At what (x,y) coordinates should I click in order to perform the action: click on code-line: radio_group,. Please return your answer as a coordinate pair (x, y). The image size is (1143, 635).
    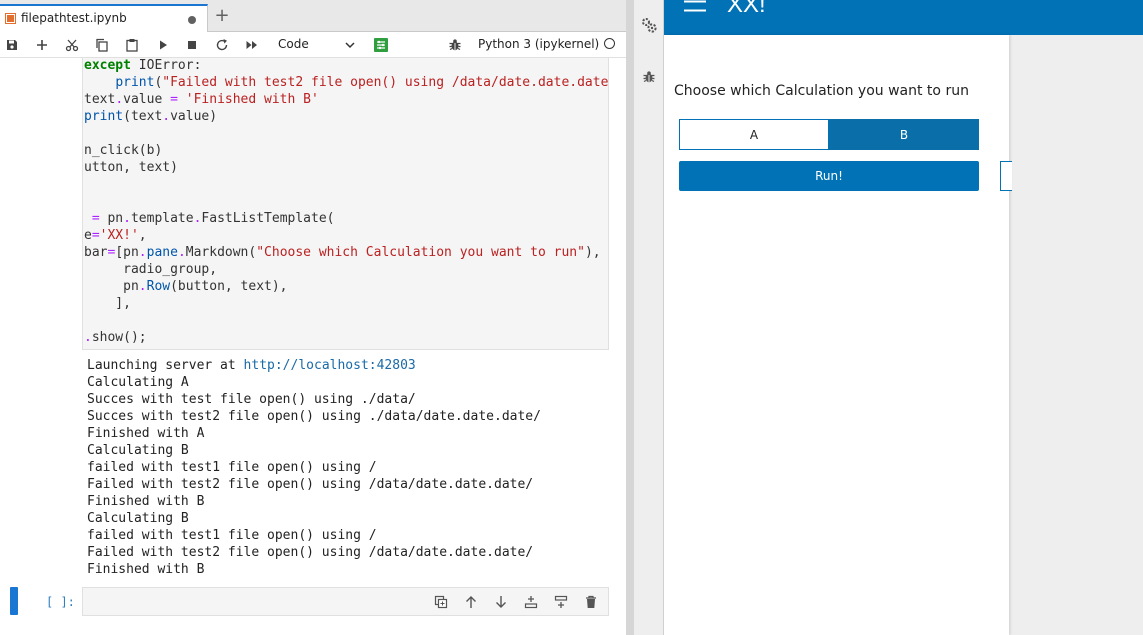
    Looking at the image, I should click on (150, 269).